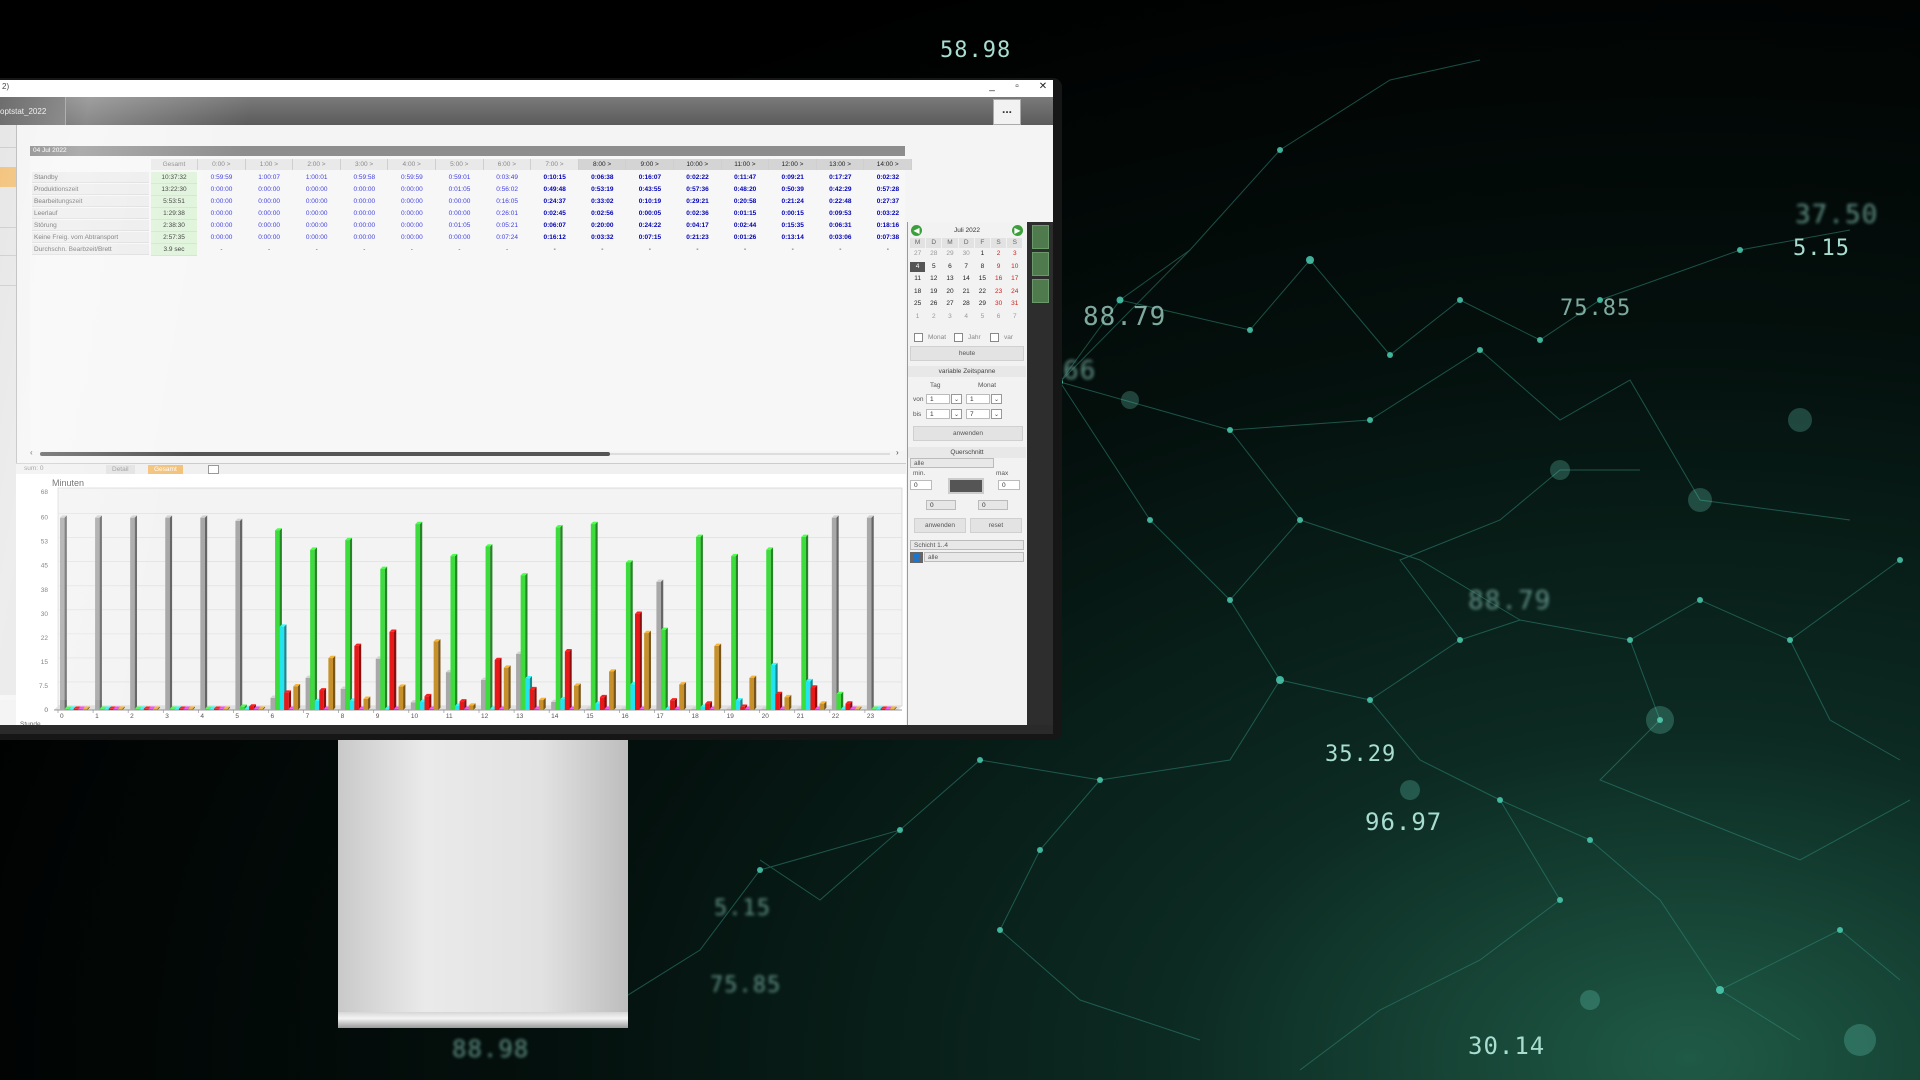 The height and width of the screenshot is (1080, 1920). What do you see at coordinates (933, 292) in the screenshot?
I see `calendar-day: 19` at bounding box center [933, 292].